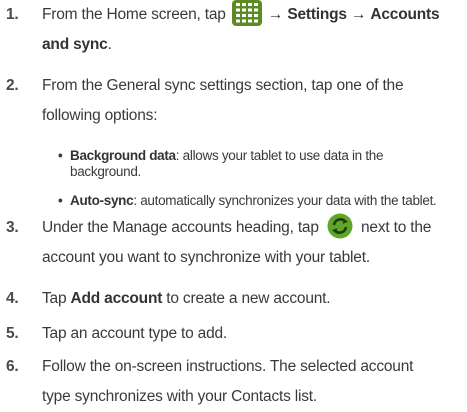 The height and width of the screenshot is (412, 467). What do you see at coordinates (135, 333) in the screenshot?
I see `step-text-line: Tap an account type to add.` at bounding box center [135, 333].